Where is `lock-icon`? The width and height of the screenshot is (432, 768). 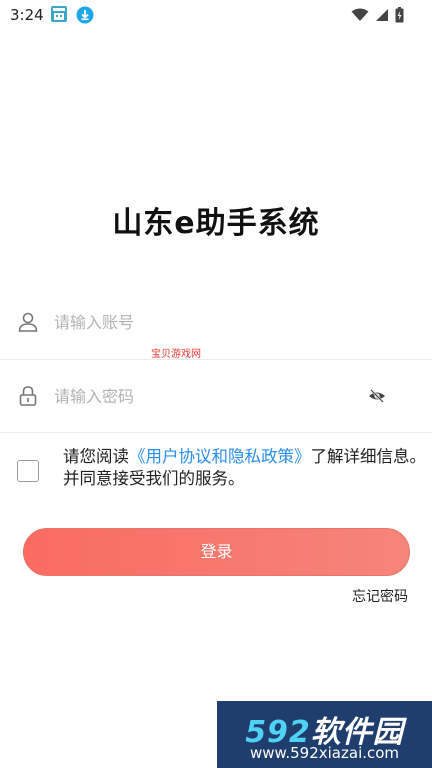
lock-icon is located at coordinates (28, 396).